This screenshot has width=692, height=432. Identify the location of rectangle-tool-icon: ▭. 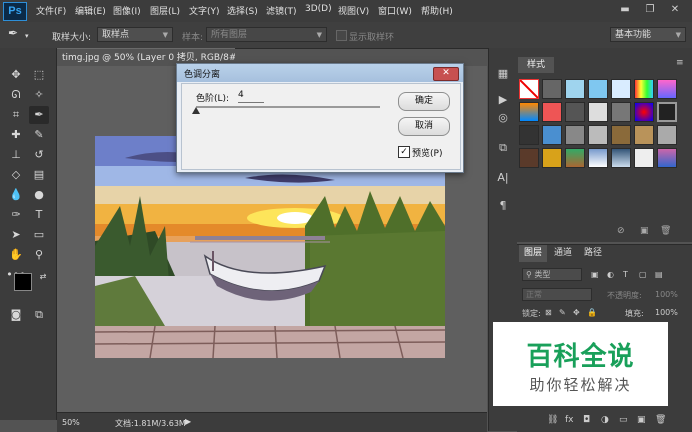
(39, 235).